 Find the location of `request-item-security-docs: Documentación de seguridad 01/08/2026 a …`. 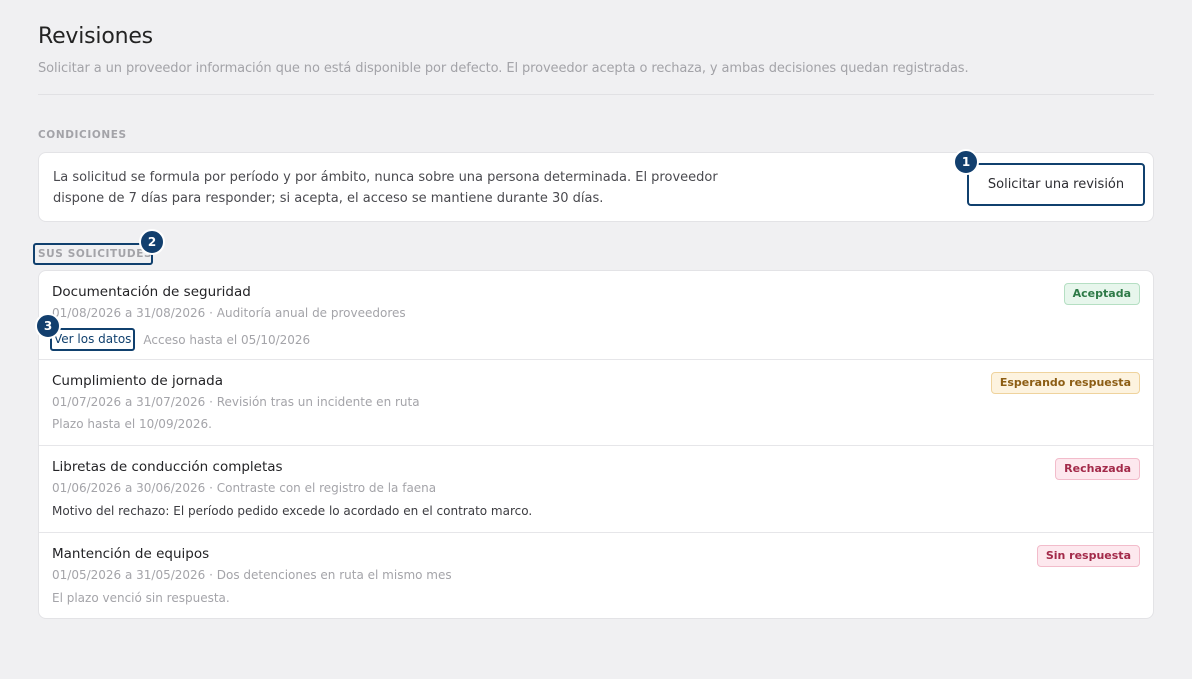

request-item-security-docs: Documentación de seguridad 01/08/2026 a … is located at coordinates (596, 315).